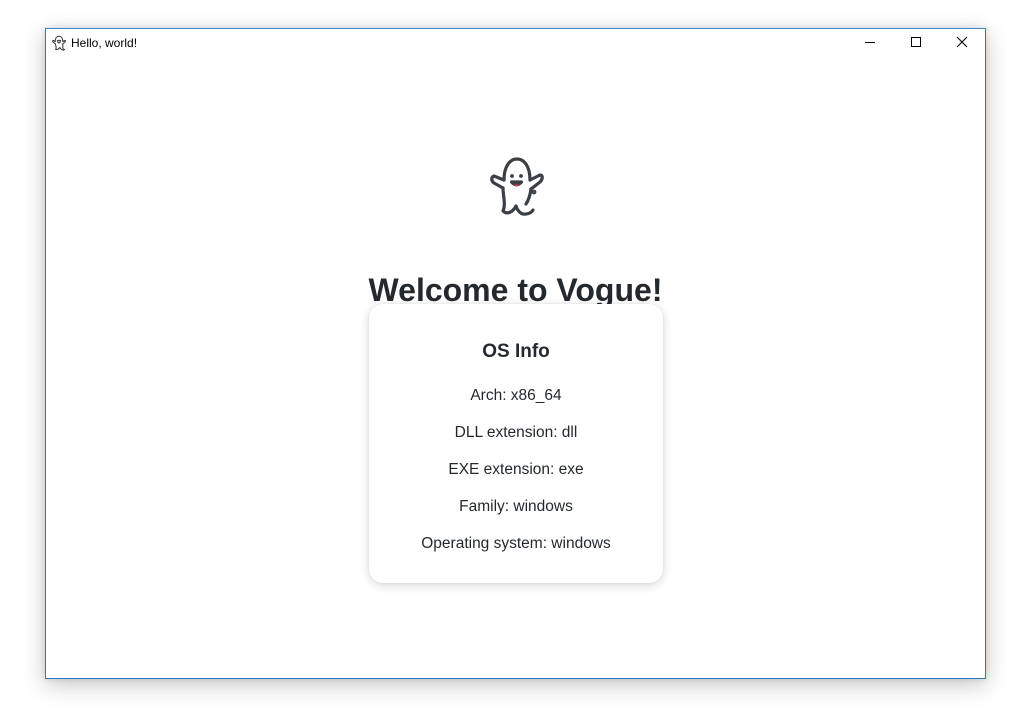 This screenshot has height=723, width=1029. I want to click on title-bar: Hello, world!, so click(515, 44).